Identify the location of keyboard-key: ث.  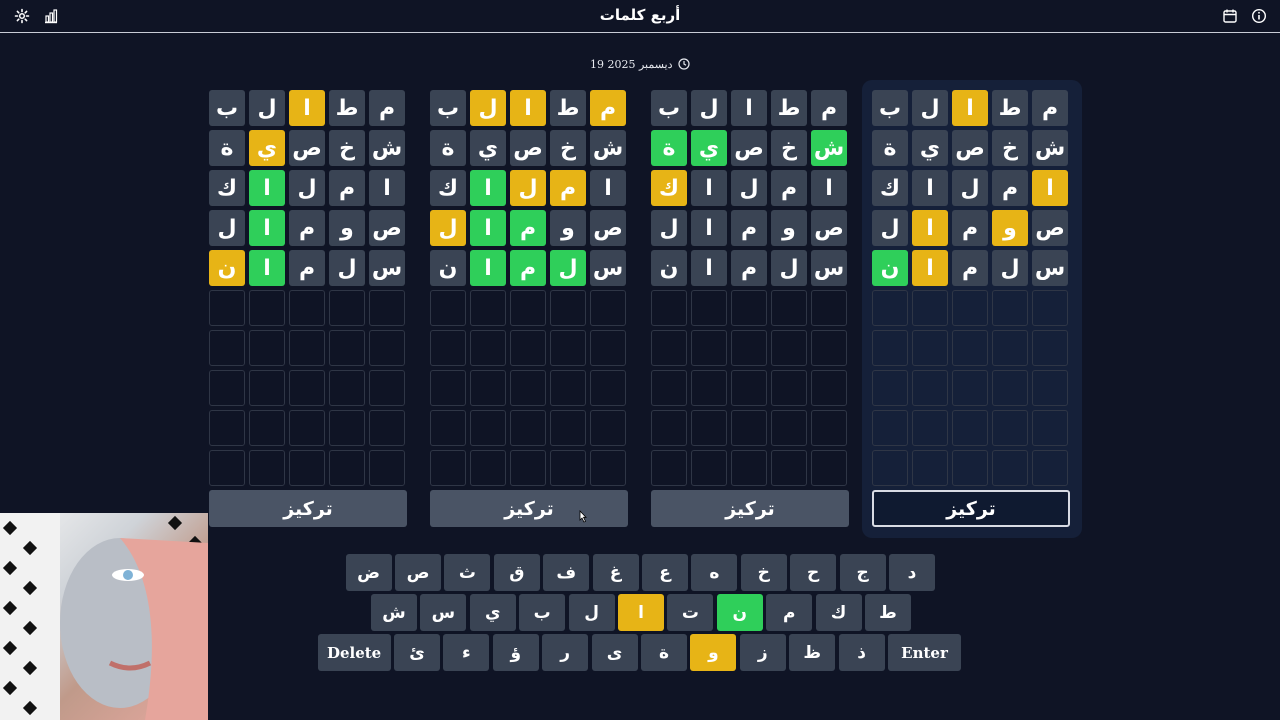
(467, 572).